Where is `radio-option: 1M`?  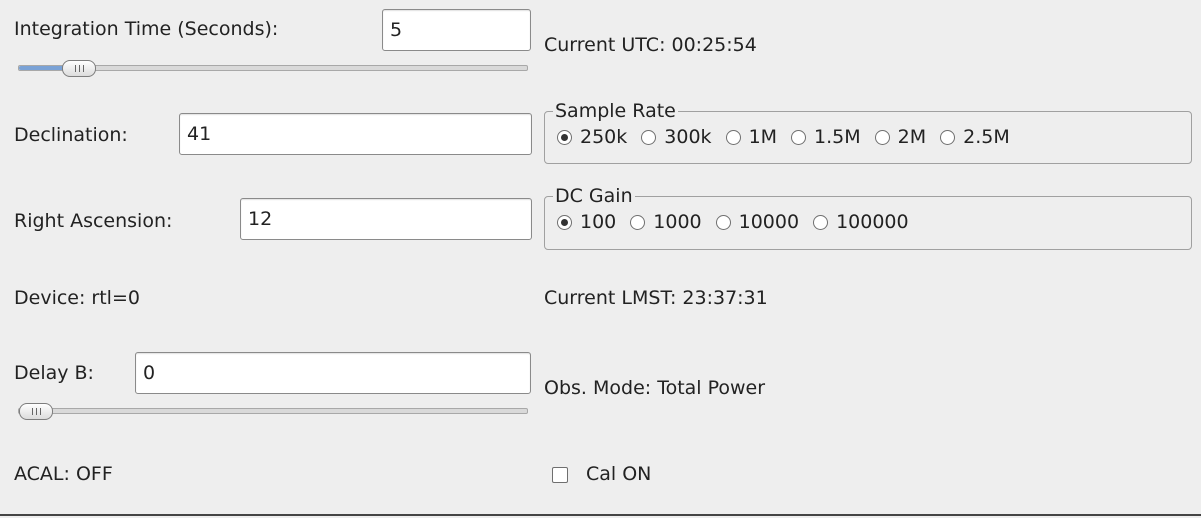 radio-option: 1M is located at coordinates (751, 137).